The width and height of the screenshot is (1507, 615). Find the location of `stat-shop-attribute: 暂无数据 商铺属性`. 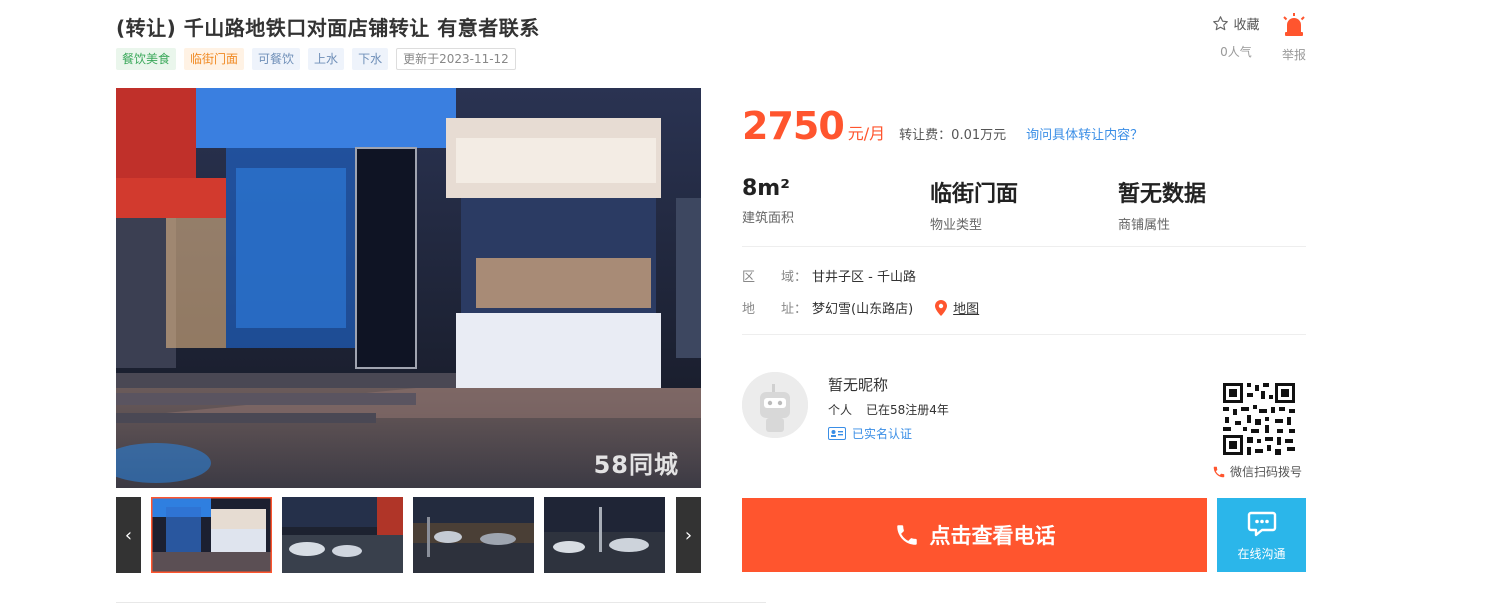

stat-shop-attribute: 暂无数据 商铺属性 is located at coordinates (1162, 204).